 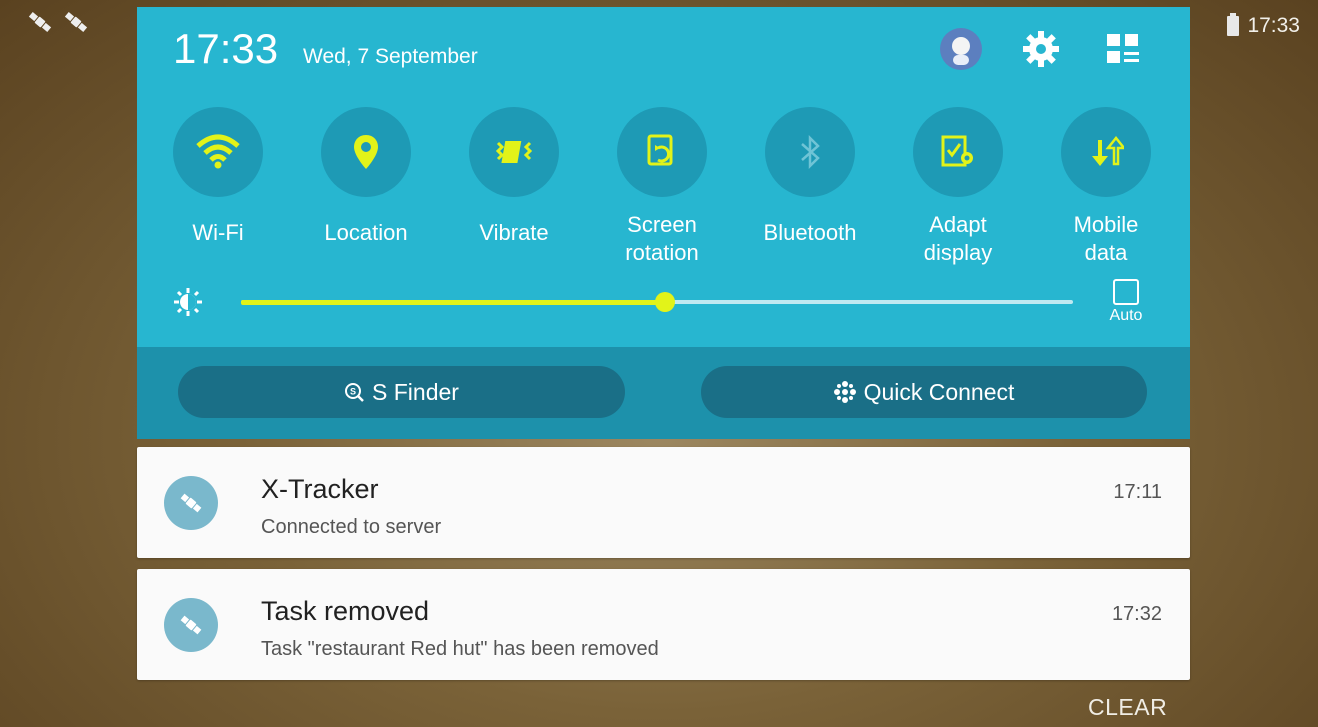 What do you see at coordinates (663, 393) in the screenshot?
I see `quick-actions-bar: S S Finder Quick Connect` at bounding box center [663, 393].